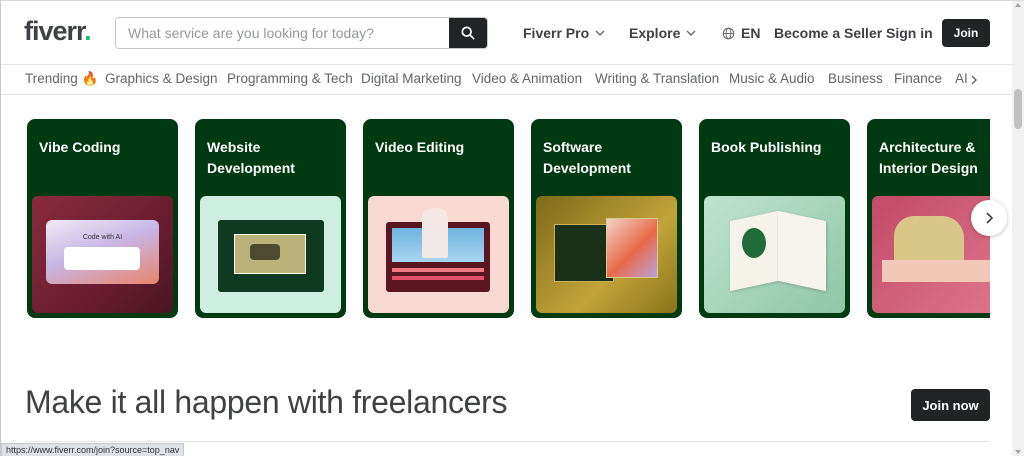  Describe the element at coordinates (1018, 228) in the screenshot. I see `page-scrollbar` at that location.